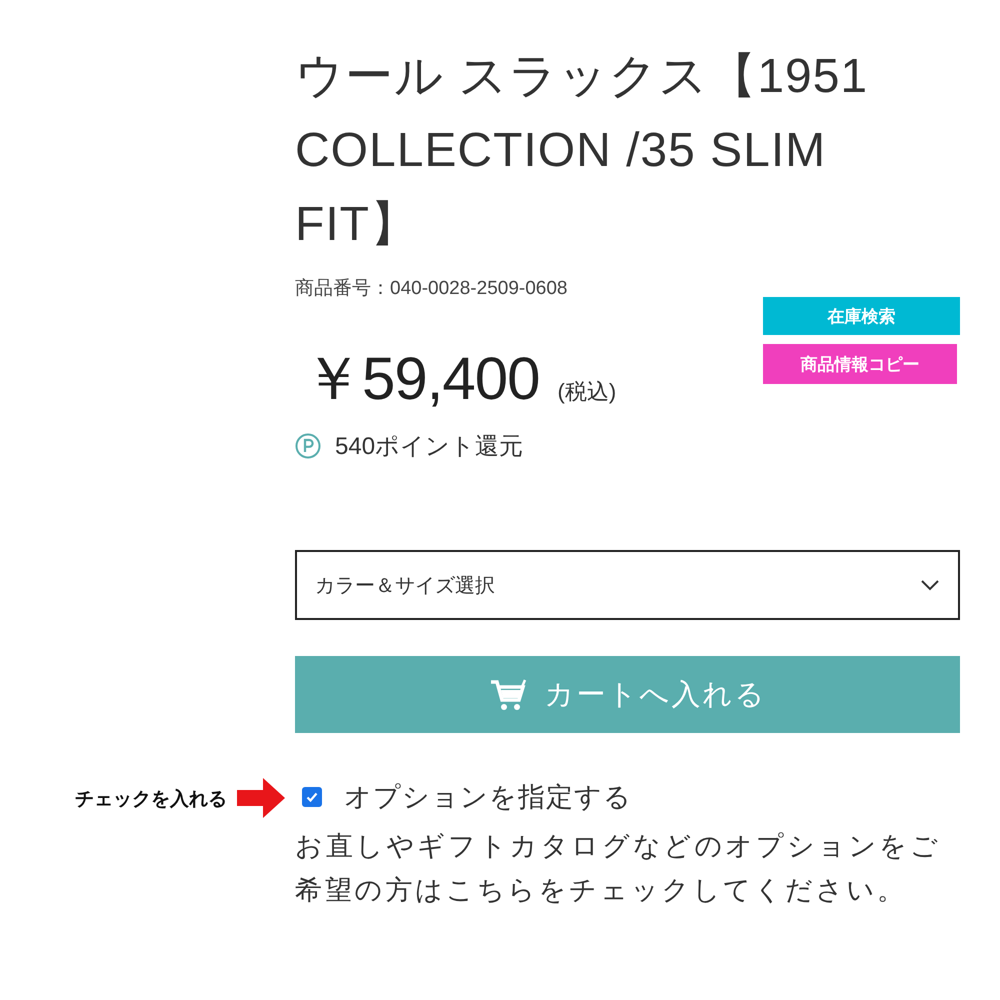 Image resolution: width=1000 pixels, height=1000 pixels. Describe the element at coordinates (261, 798) in the screenshot. I see `arrow-icon` at that location.